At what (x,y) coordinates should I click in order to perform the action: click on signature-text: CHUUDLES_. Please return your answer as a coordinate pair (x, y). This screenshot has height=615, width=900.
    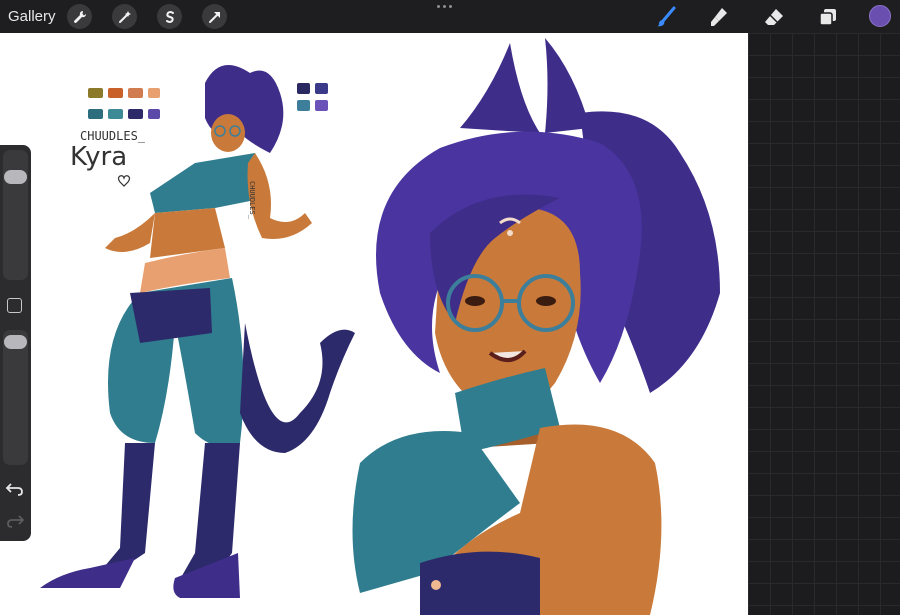
    Looking at the image, I should click on (113, 136).